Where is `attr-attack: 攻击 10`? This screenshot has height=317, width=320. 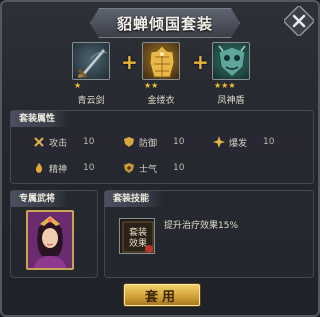 attr-attack: 攻击 10 is located at coordinates (63, 142).